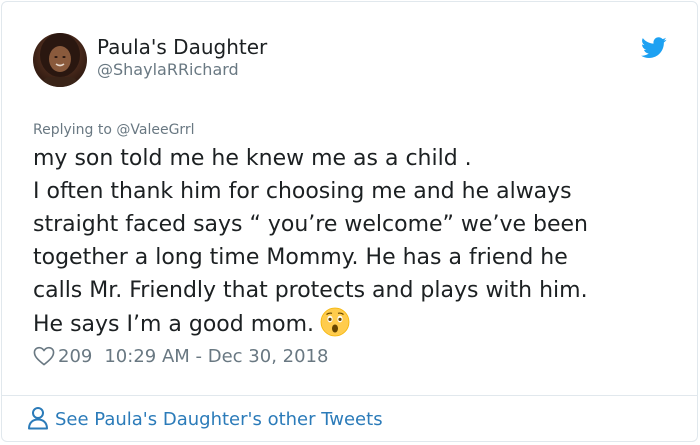 This screenshot has width=700, height=445. Describe the element at coordinates (182, 47) in the screenshot. I see `author-name: Paula's Daughter` at that location.